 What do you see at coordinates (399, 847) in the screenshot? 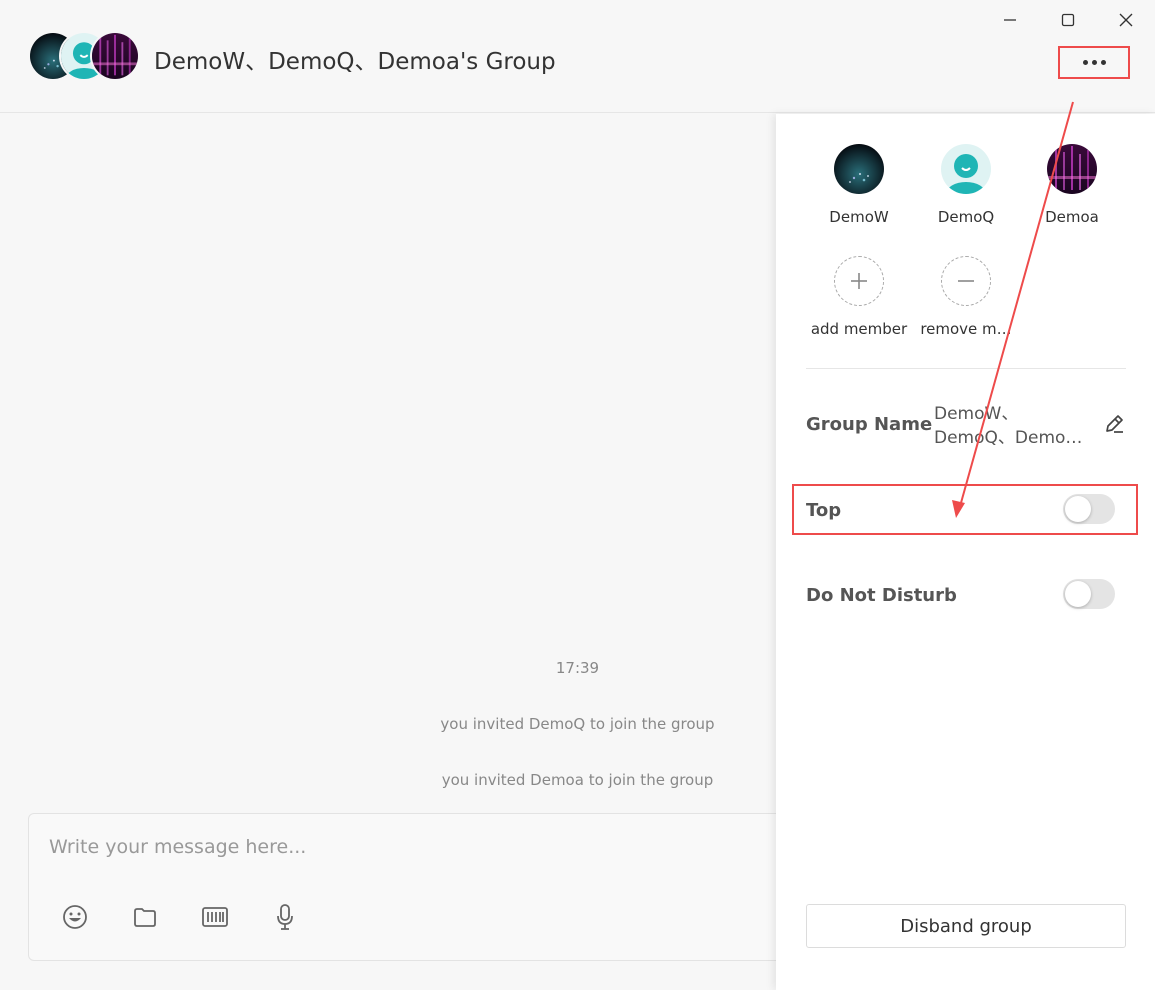
I see `message-input` at bounding box center [399, 847].